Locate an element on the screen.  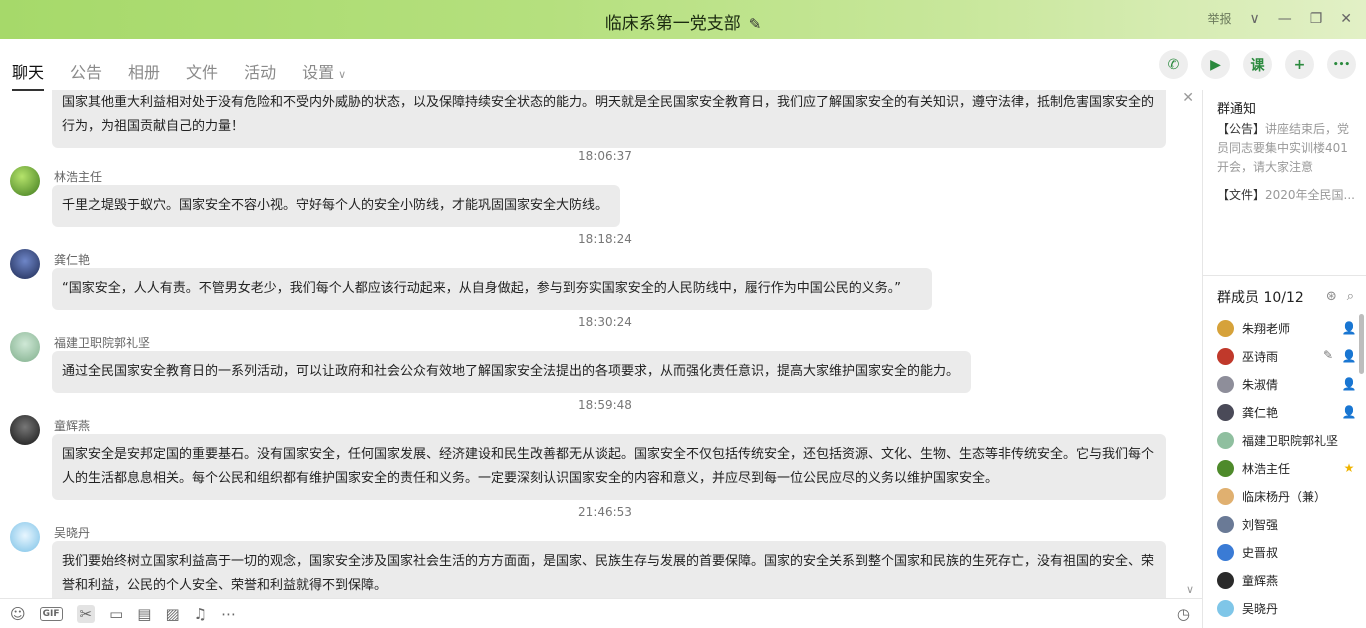
tab-album: 相册 is located at coordinates (144, 75).